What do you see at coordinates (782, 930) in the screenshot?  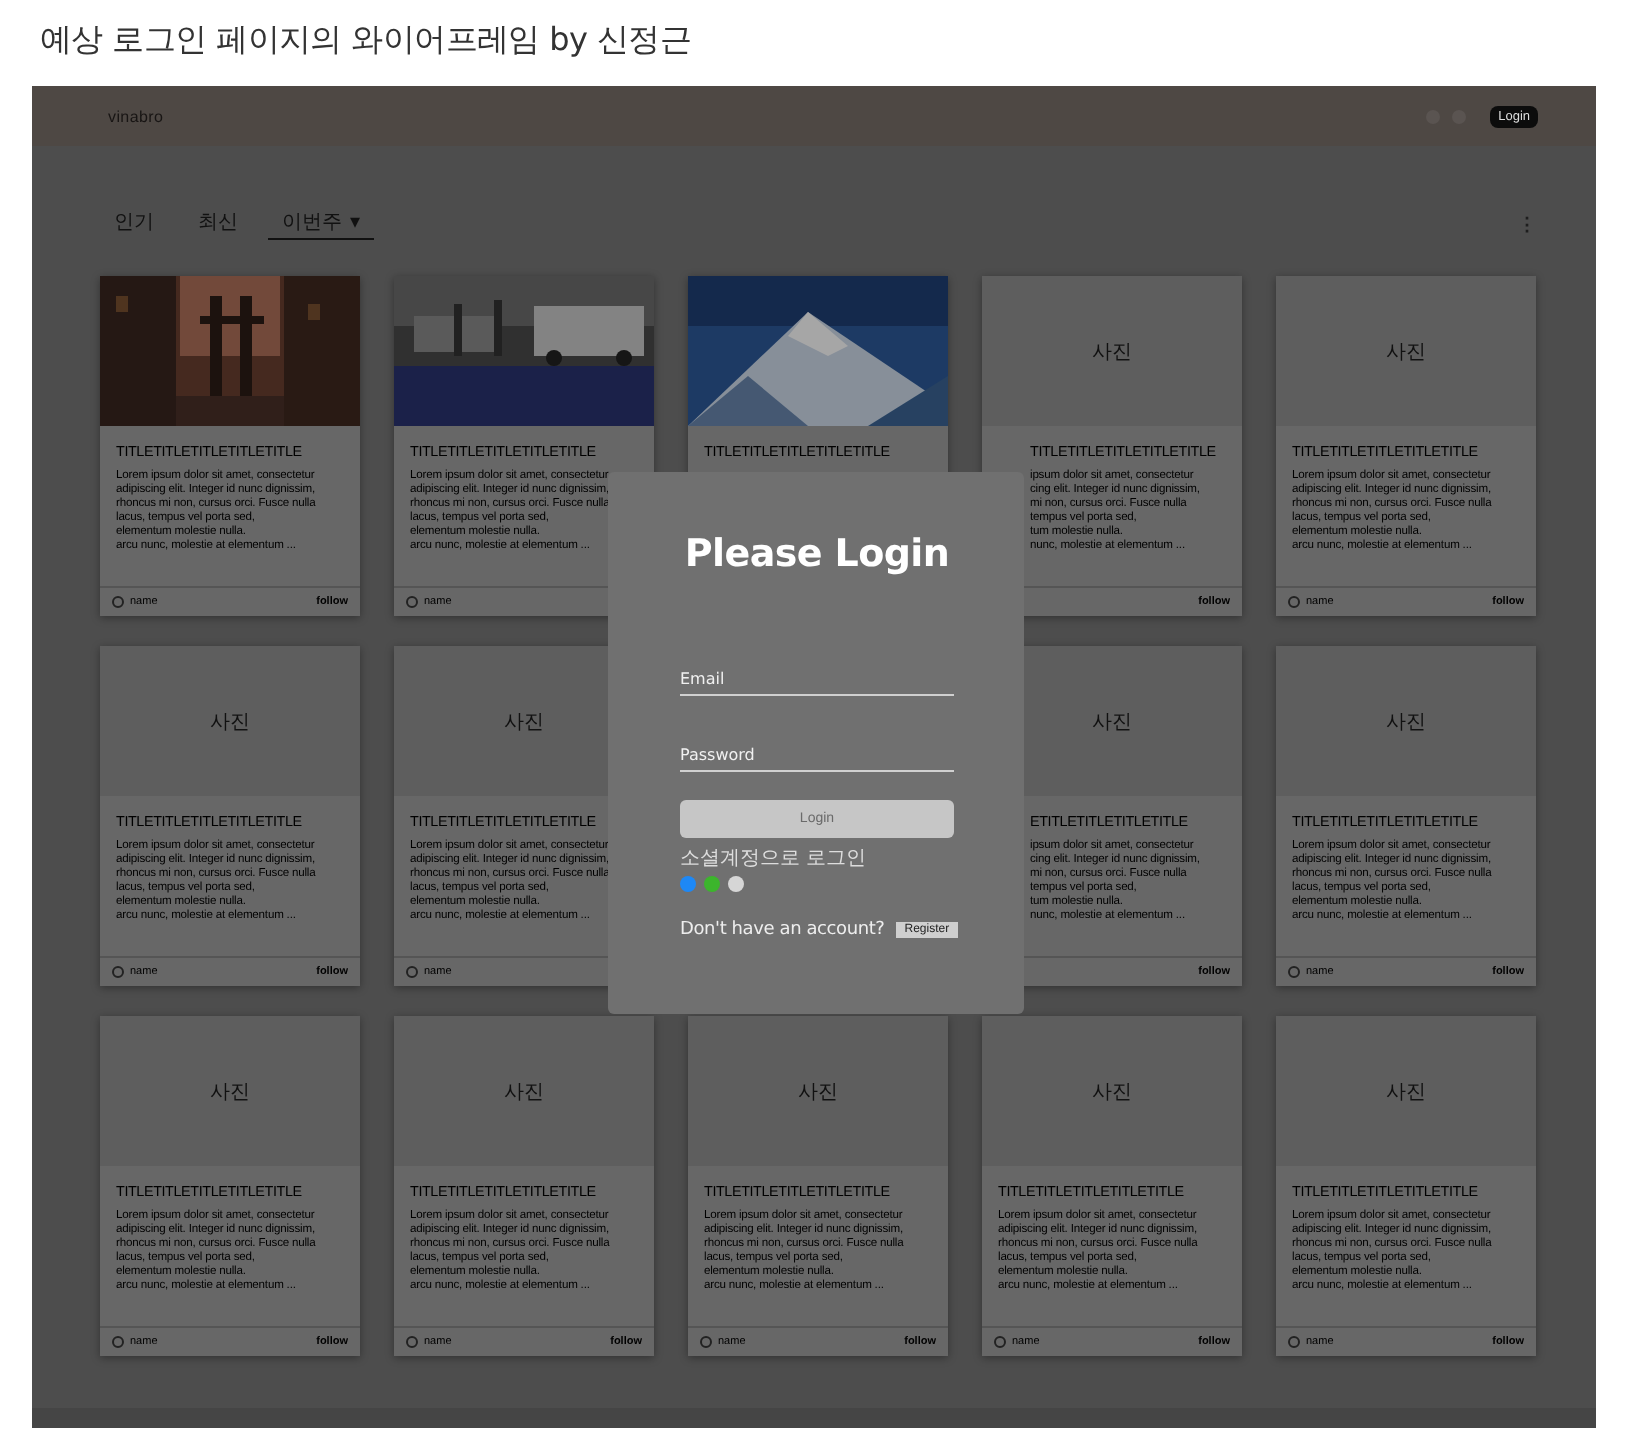 I see `register-prompt: Don't have an account?` at bounding box center [782, 930].